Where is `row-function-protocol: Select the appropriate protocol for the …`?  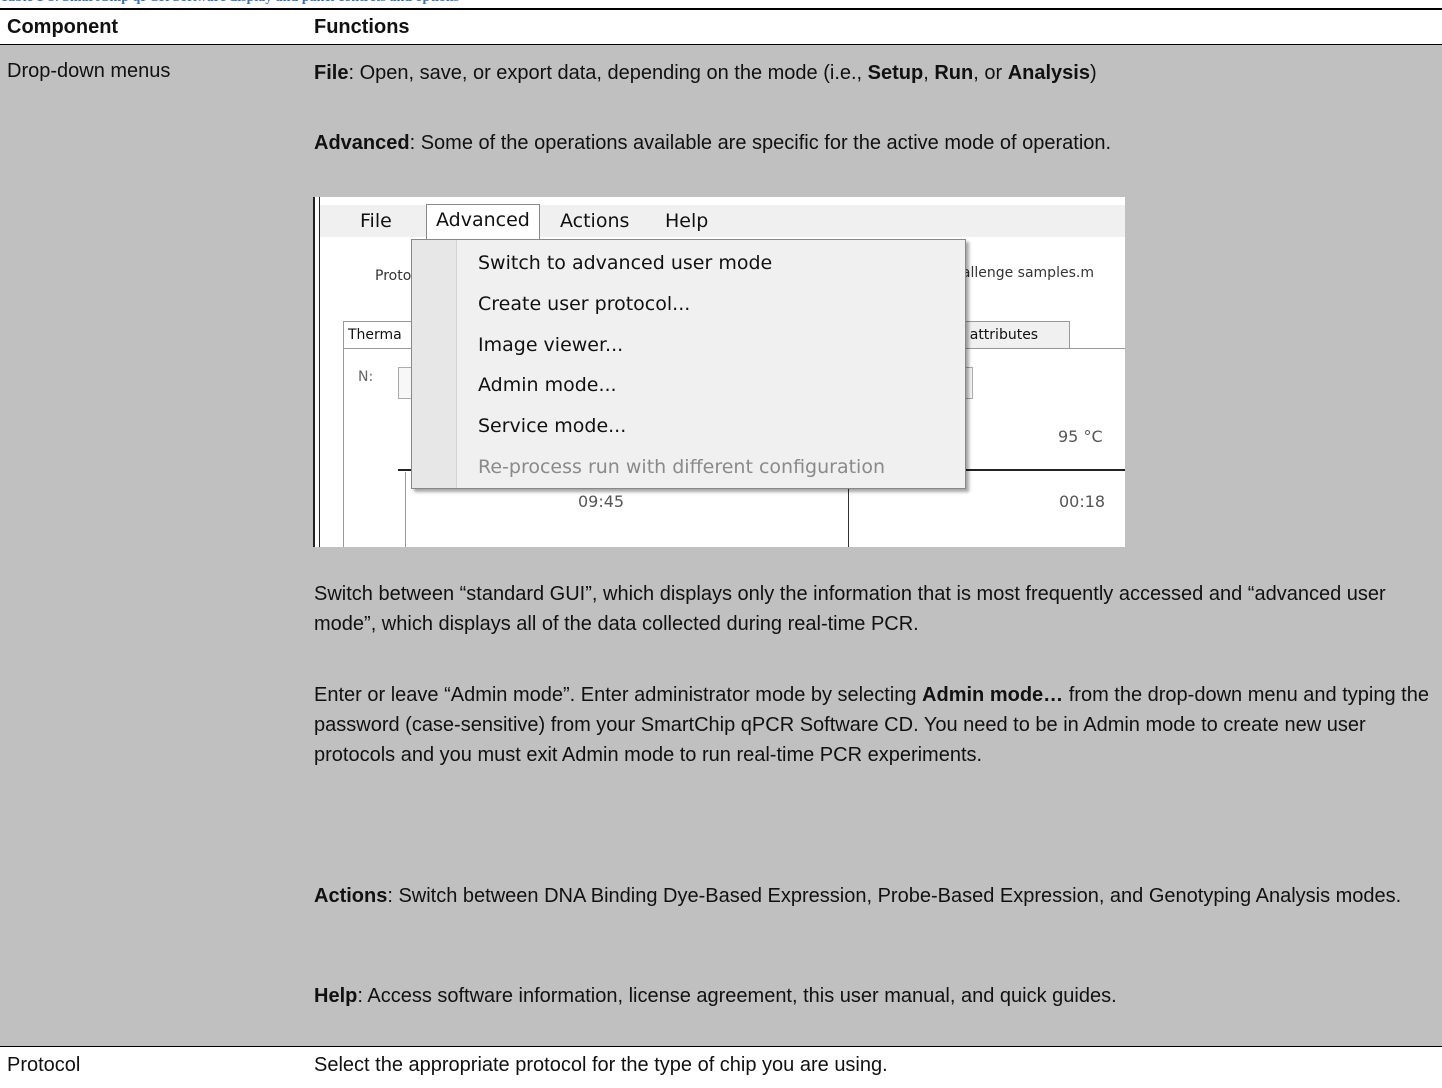
row-function-protocol: Select the appropriate protocol for the … is located at coordinates (601, 1065).